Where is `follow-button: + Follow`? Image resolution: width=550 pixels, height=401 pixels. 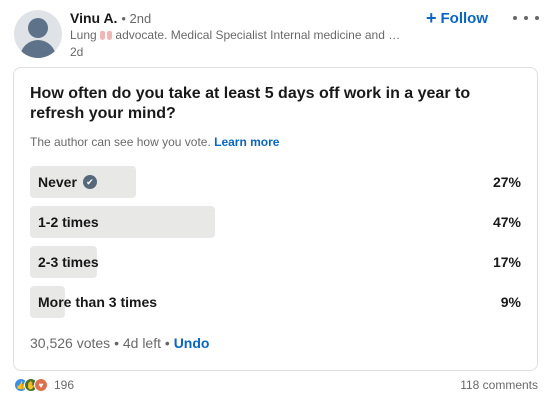
follow-button: + Follow is located at coordinates (457, 18).